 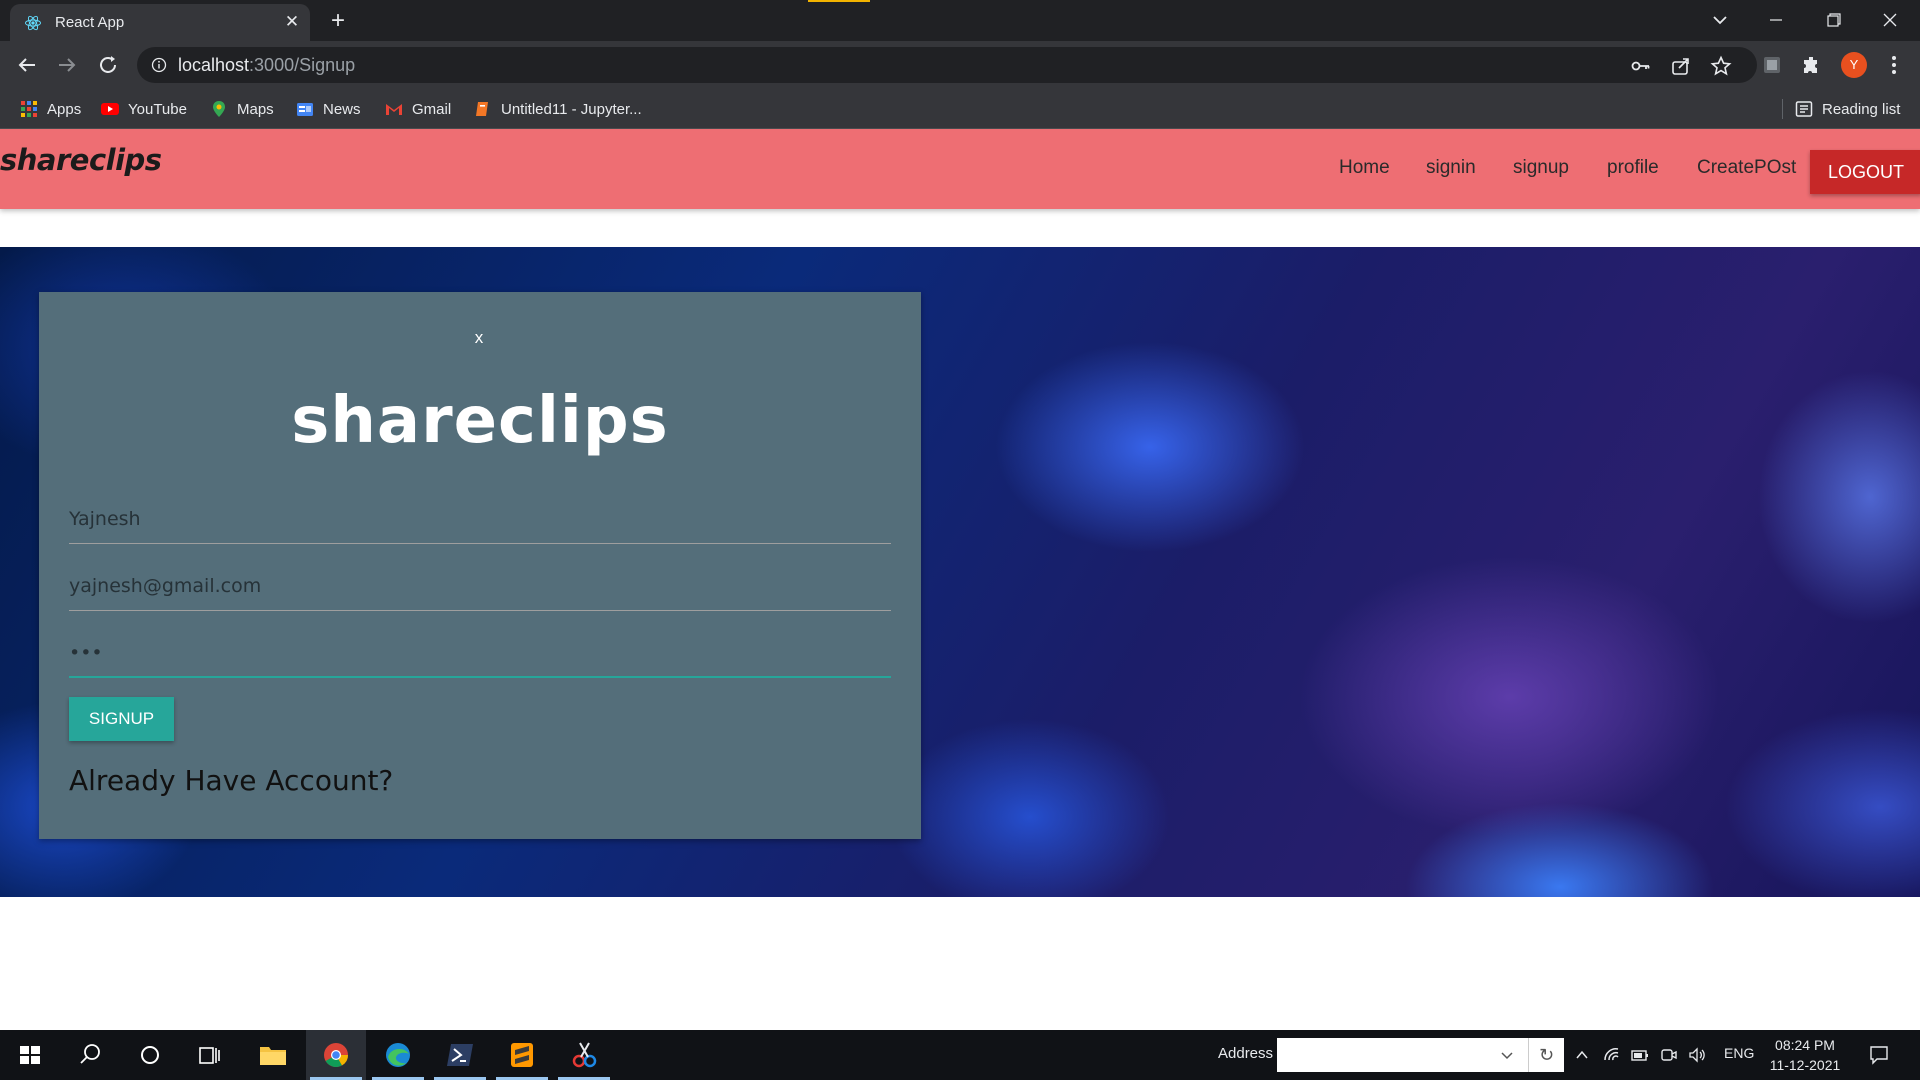 I want to click on logout-button: LOGOUT, so click(x=1865, y=172).